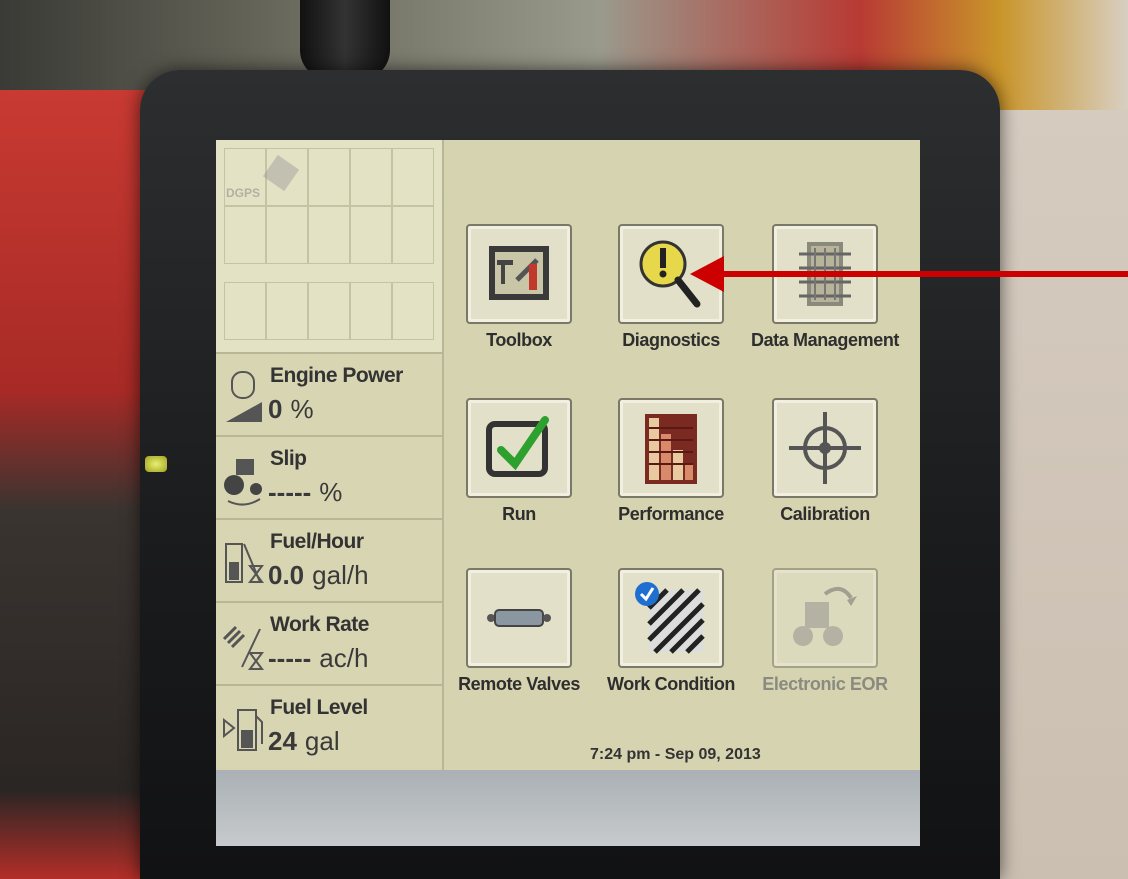 The height and width of the screenshot is (879, 1128). Describe the element at coordinates (243, 647) in the screenshot. I see `field-hourglass-icon` at that location.